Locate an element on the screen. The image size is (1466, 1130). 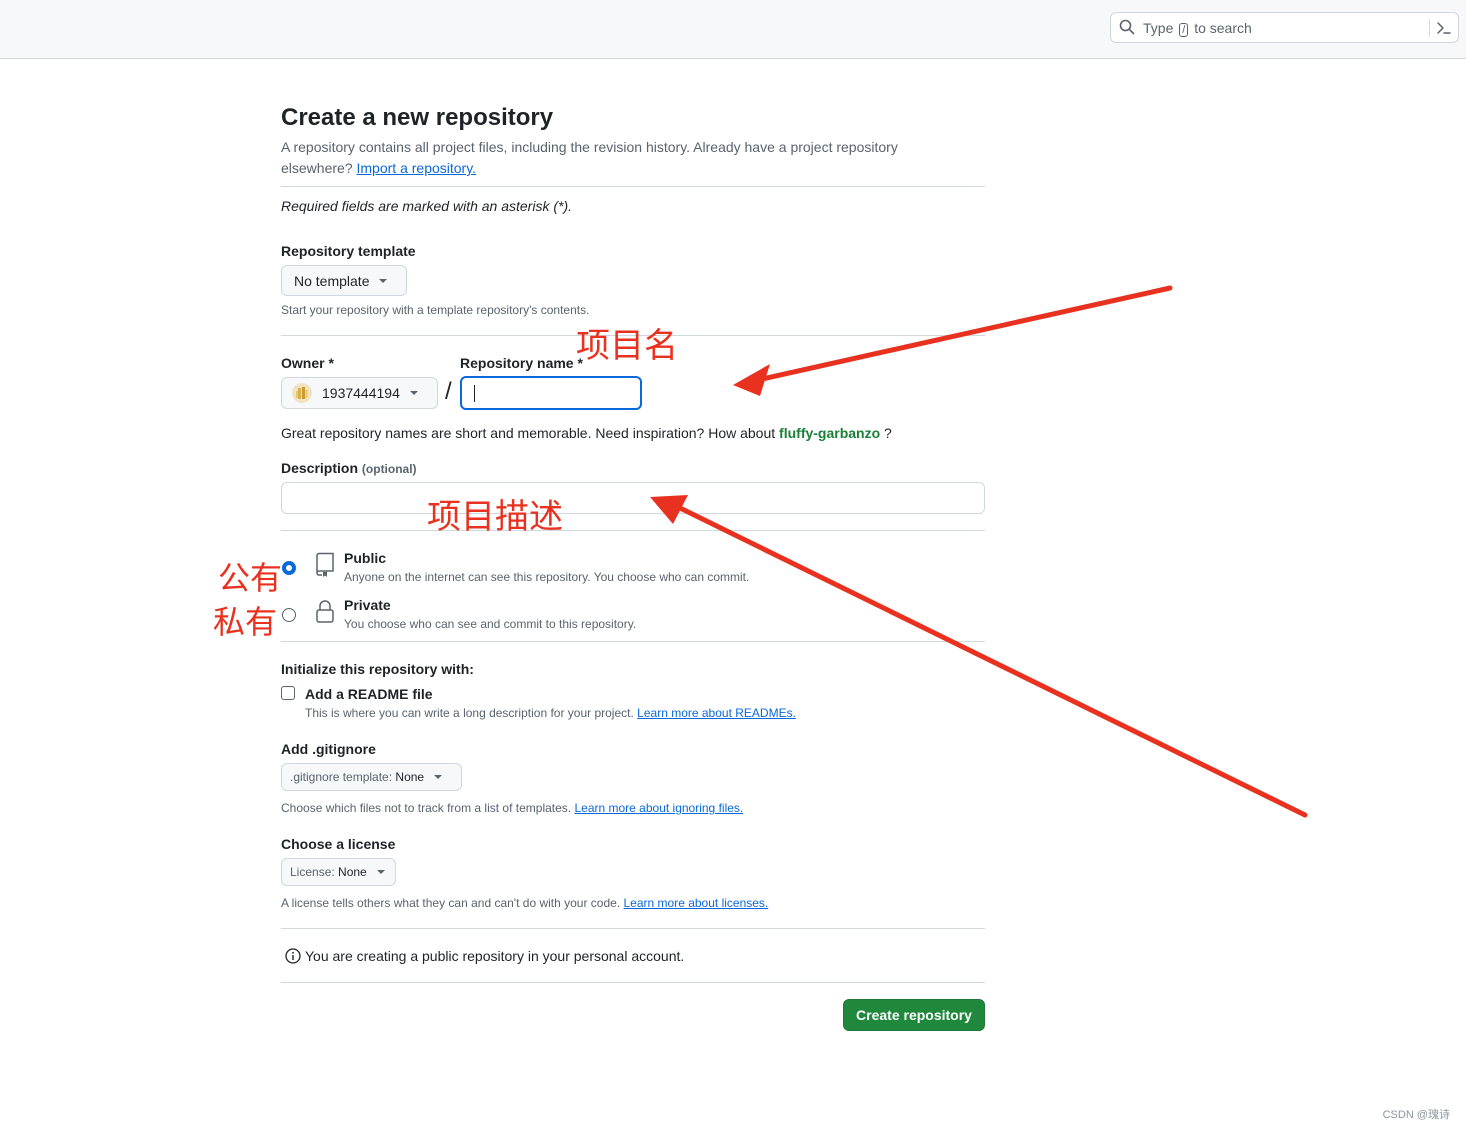
annotation-description: 项目描述 is located at coordinates (495, 517).